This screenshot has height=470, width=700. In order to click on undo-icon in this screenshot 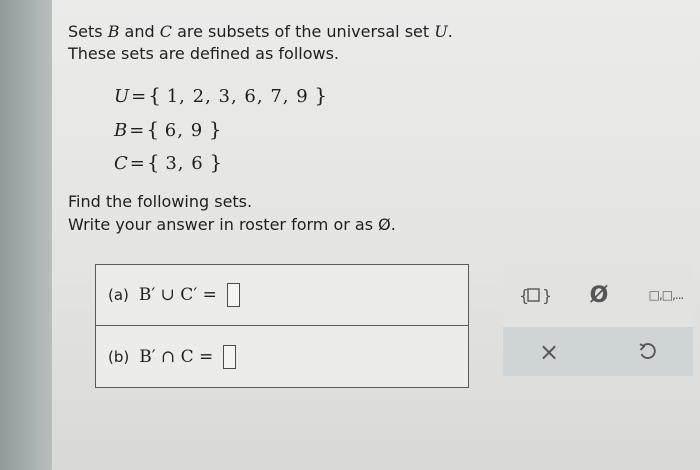, I will do `click(647, 351)`.